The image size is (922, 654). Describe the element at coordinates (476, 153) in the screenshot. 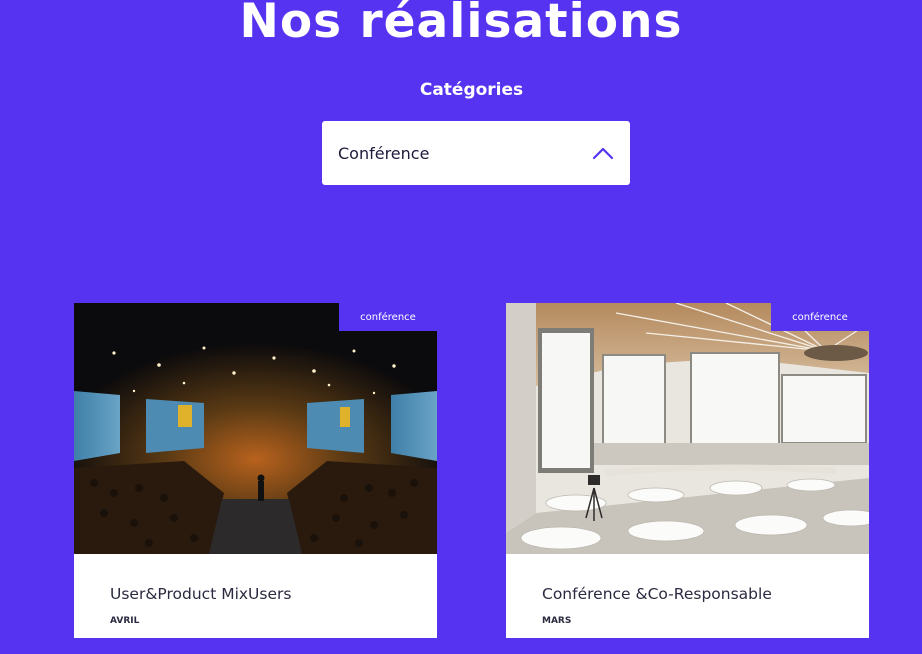

I see `category-select: Conférence` at that location.